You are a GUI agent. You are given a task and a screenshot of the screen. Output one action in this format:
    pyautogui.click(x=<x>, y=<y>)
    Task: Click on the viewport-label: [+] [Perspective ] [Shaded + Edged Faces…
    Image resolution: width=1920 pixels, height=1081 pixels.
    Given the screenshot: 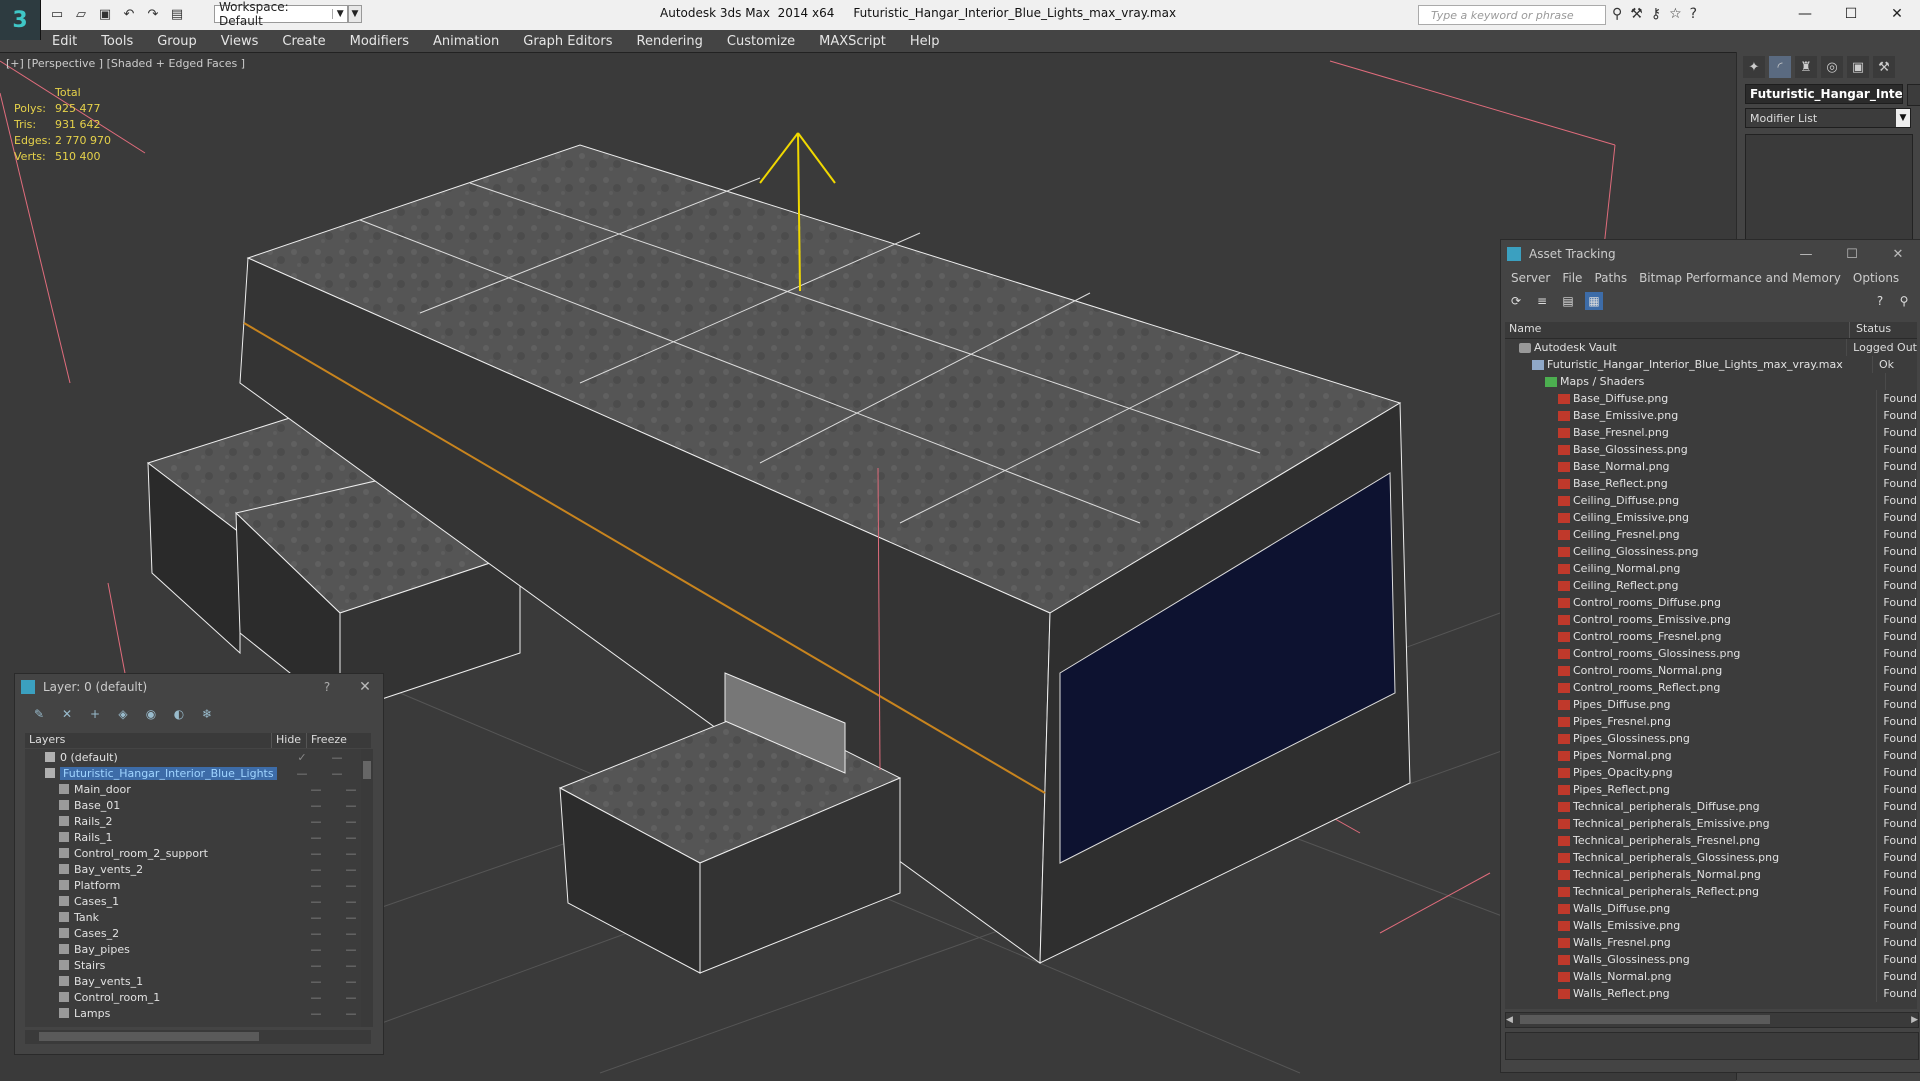 What is the action you would take?
    pyautogui.click(x=125, y=63)
    